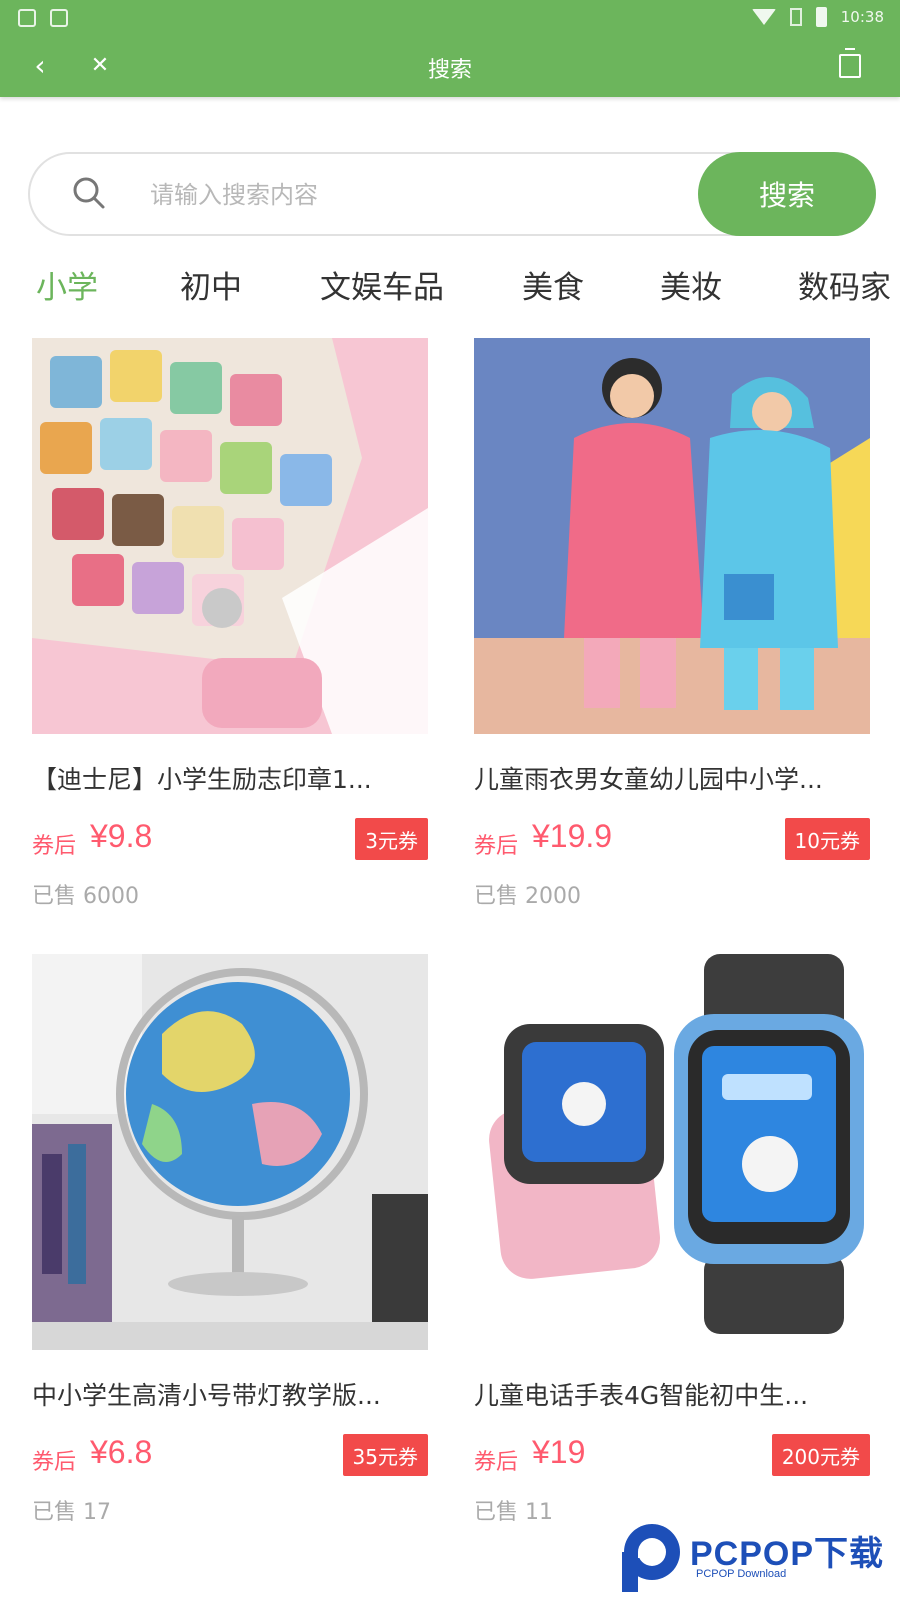  I want to click on sim-icon, so click(795, 17).